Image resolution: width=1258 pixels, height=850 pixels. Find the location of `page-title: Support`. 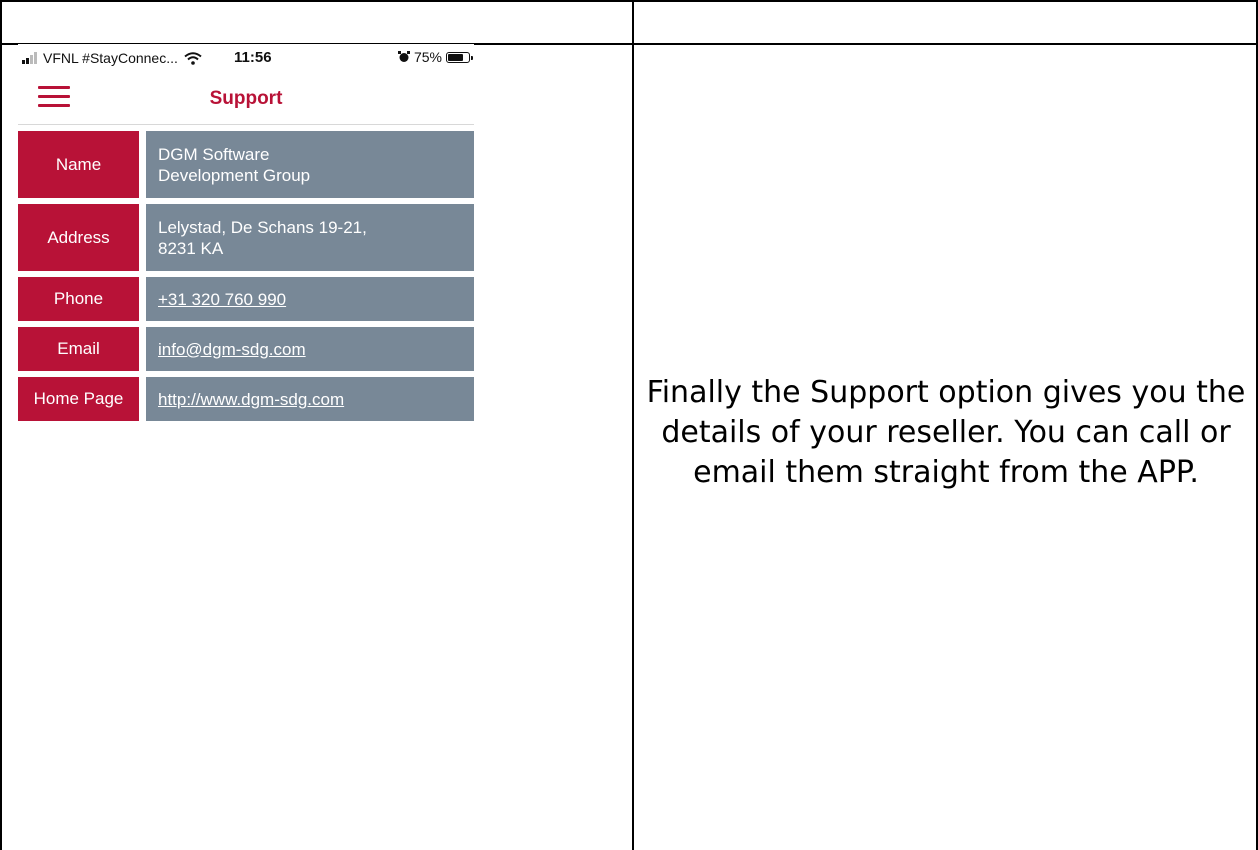

page-title: Support is located at coordinates (246, 98).